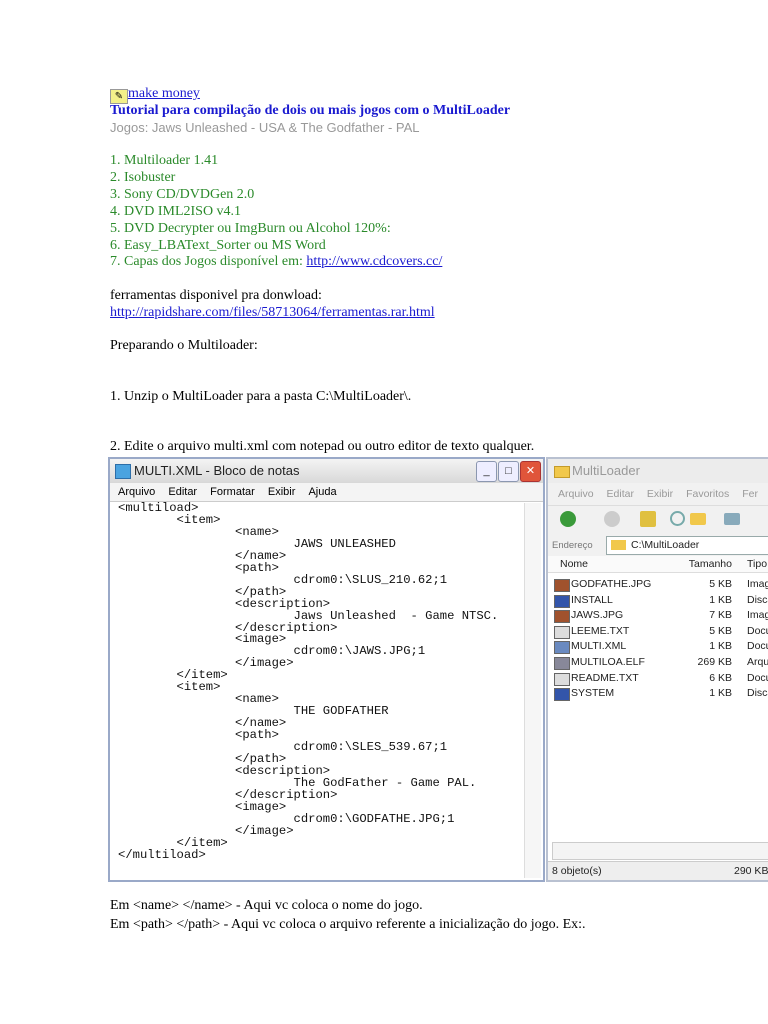 This screenshot has height=1024, width=768. Describe the element at coordinates (326, 471) in the screenshot. I see `notepad-titlebar: MULTI.XML - Bloco de notas _ □ ✕` at that location.